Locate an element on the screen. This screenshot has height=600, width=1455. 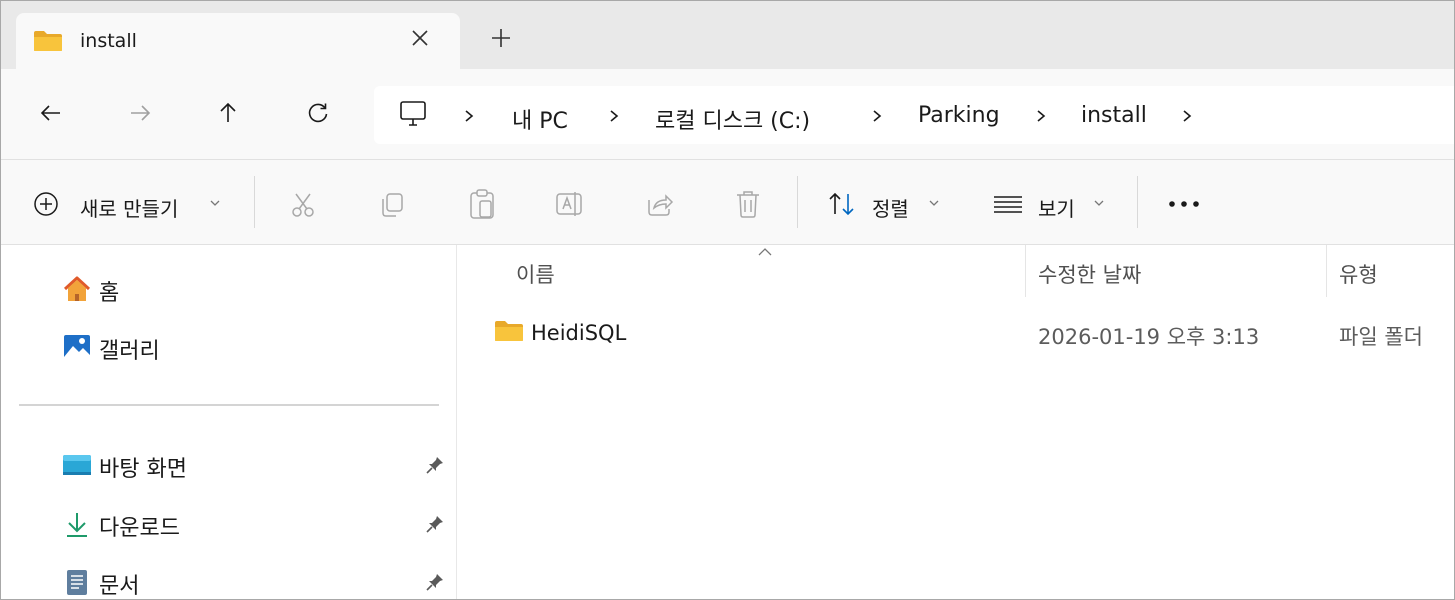
sidebar-divider is located at coordinates (229, 405).